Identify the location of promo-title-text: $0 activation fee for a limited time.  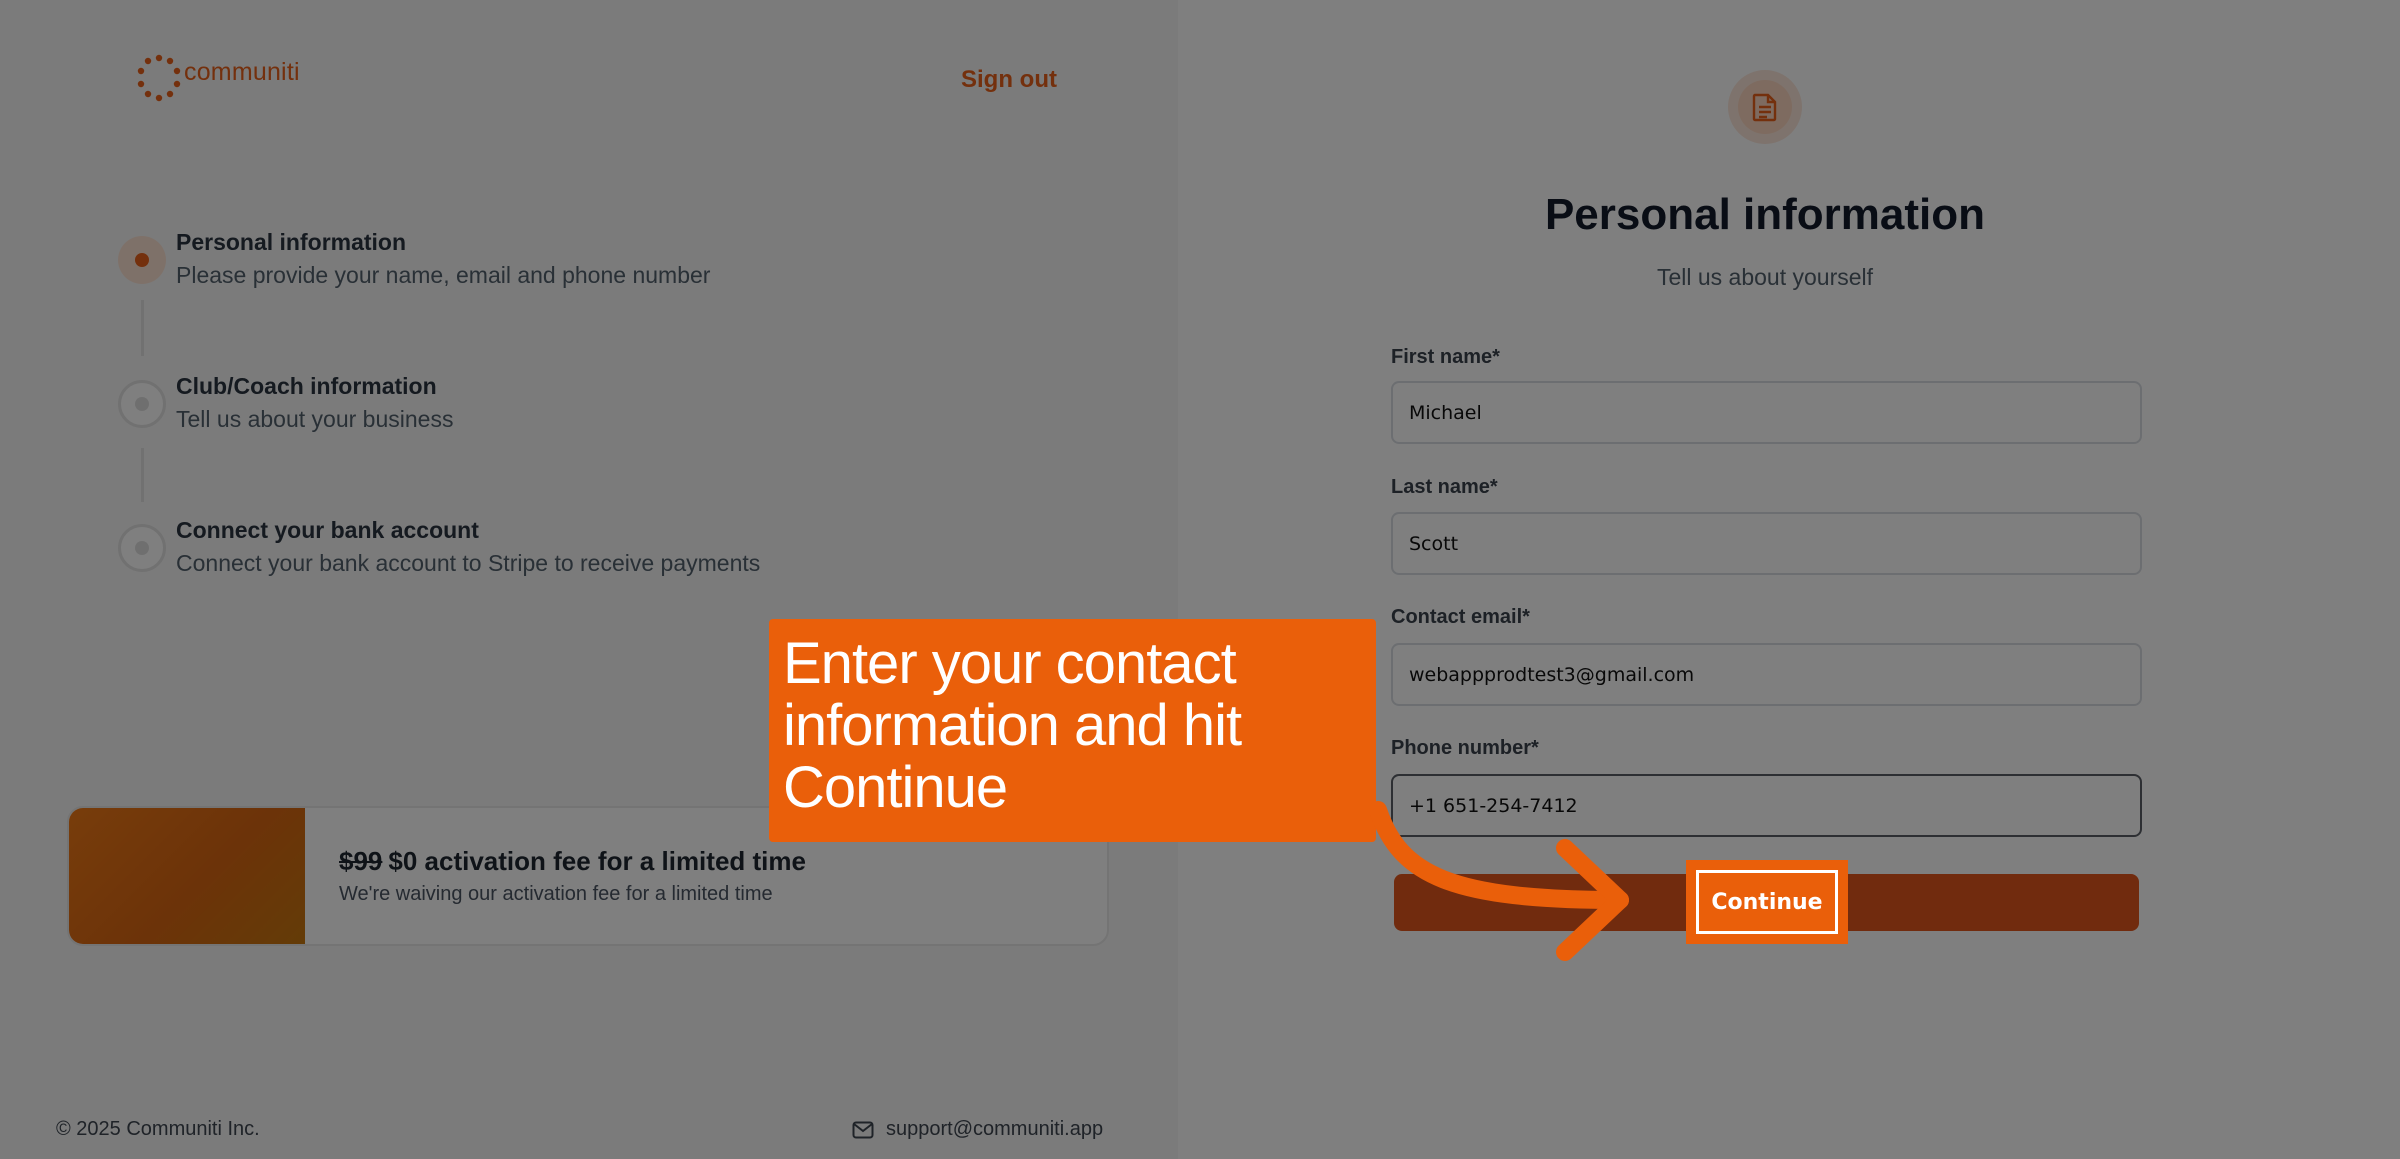
(597, 861).